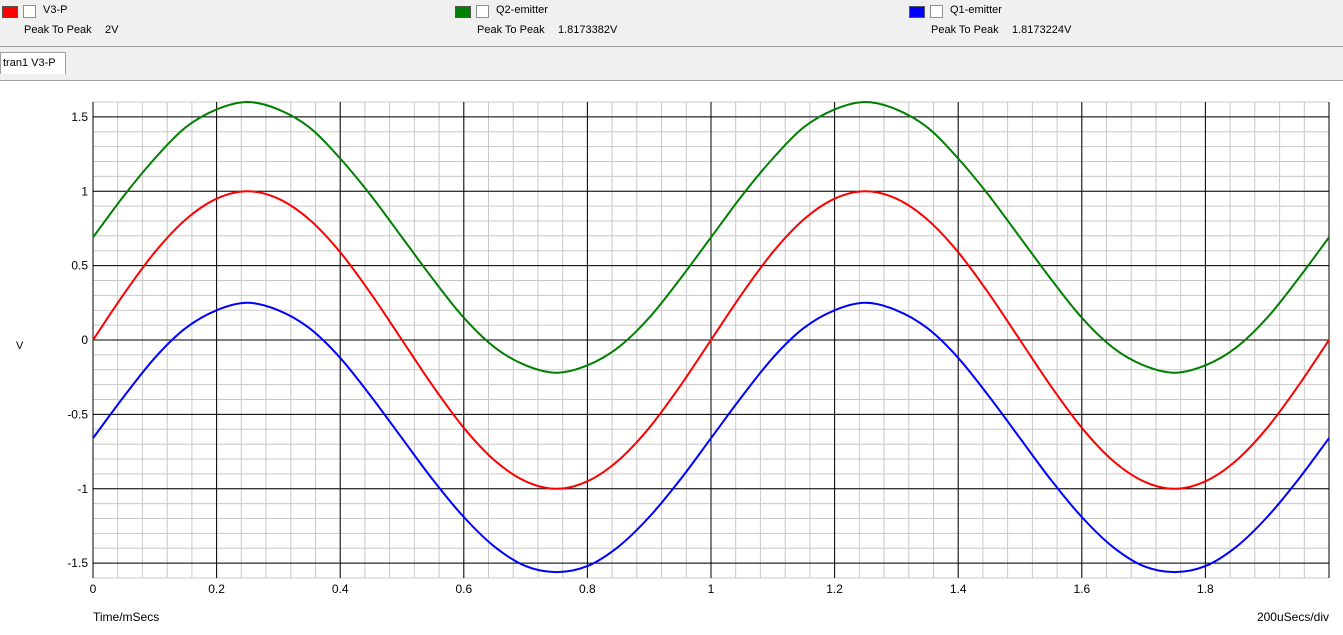 The image size is (1343, 635). Describe the element at coordinates (1042, 30) in the screenshot. I see `peak-to-peak-value: 1.8173224V` at that location.